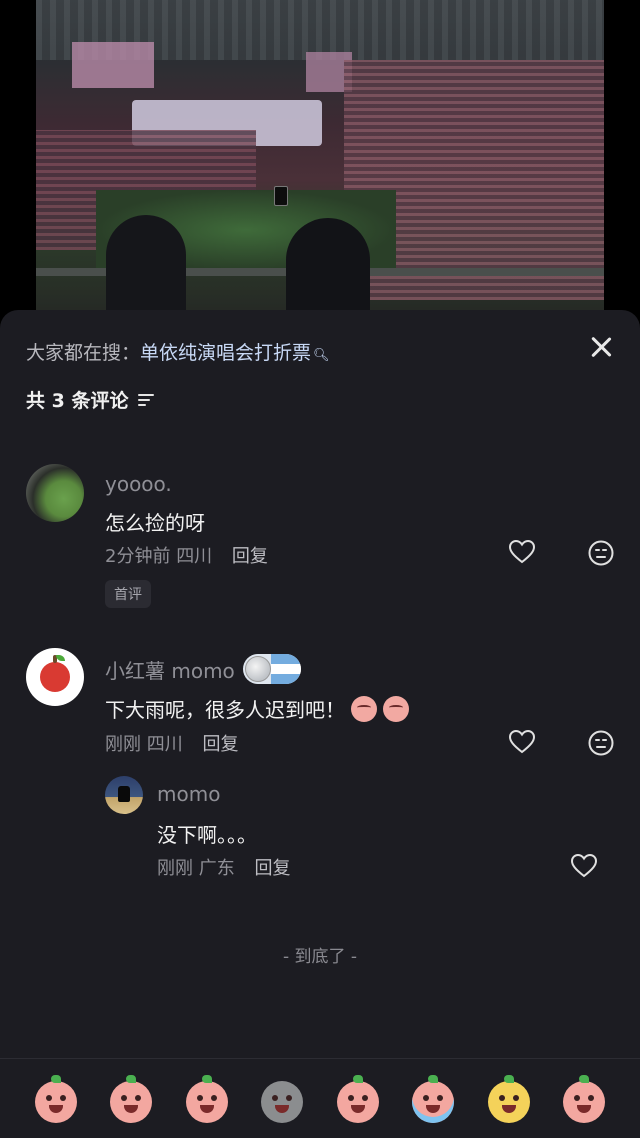 This screenshot has height=1138, width=640. What do you see at coordinates (271, 669) in the screenshot?
I see `argentina-football-badge-icon` at bounding box center [271, 669].